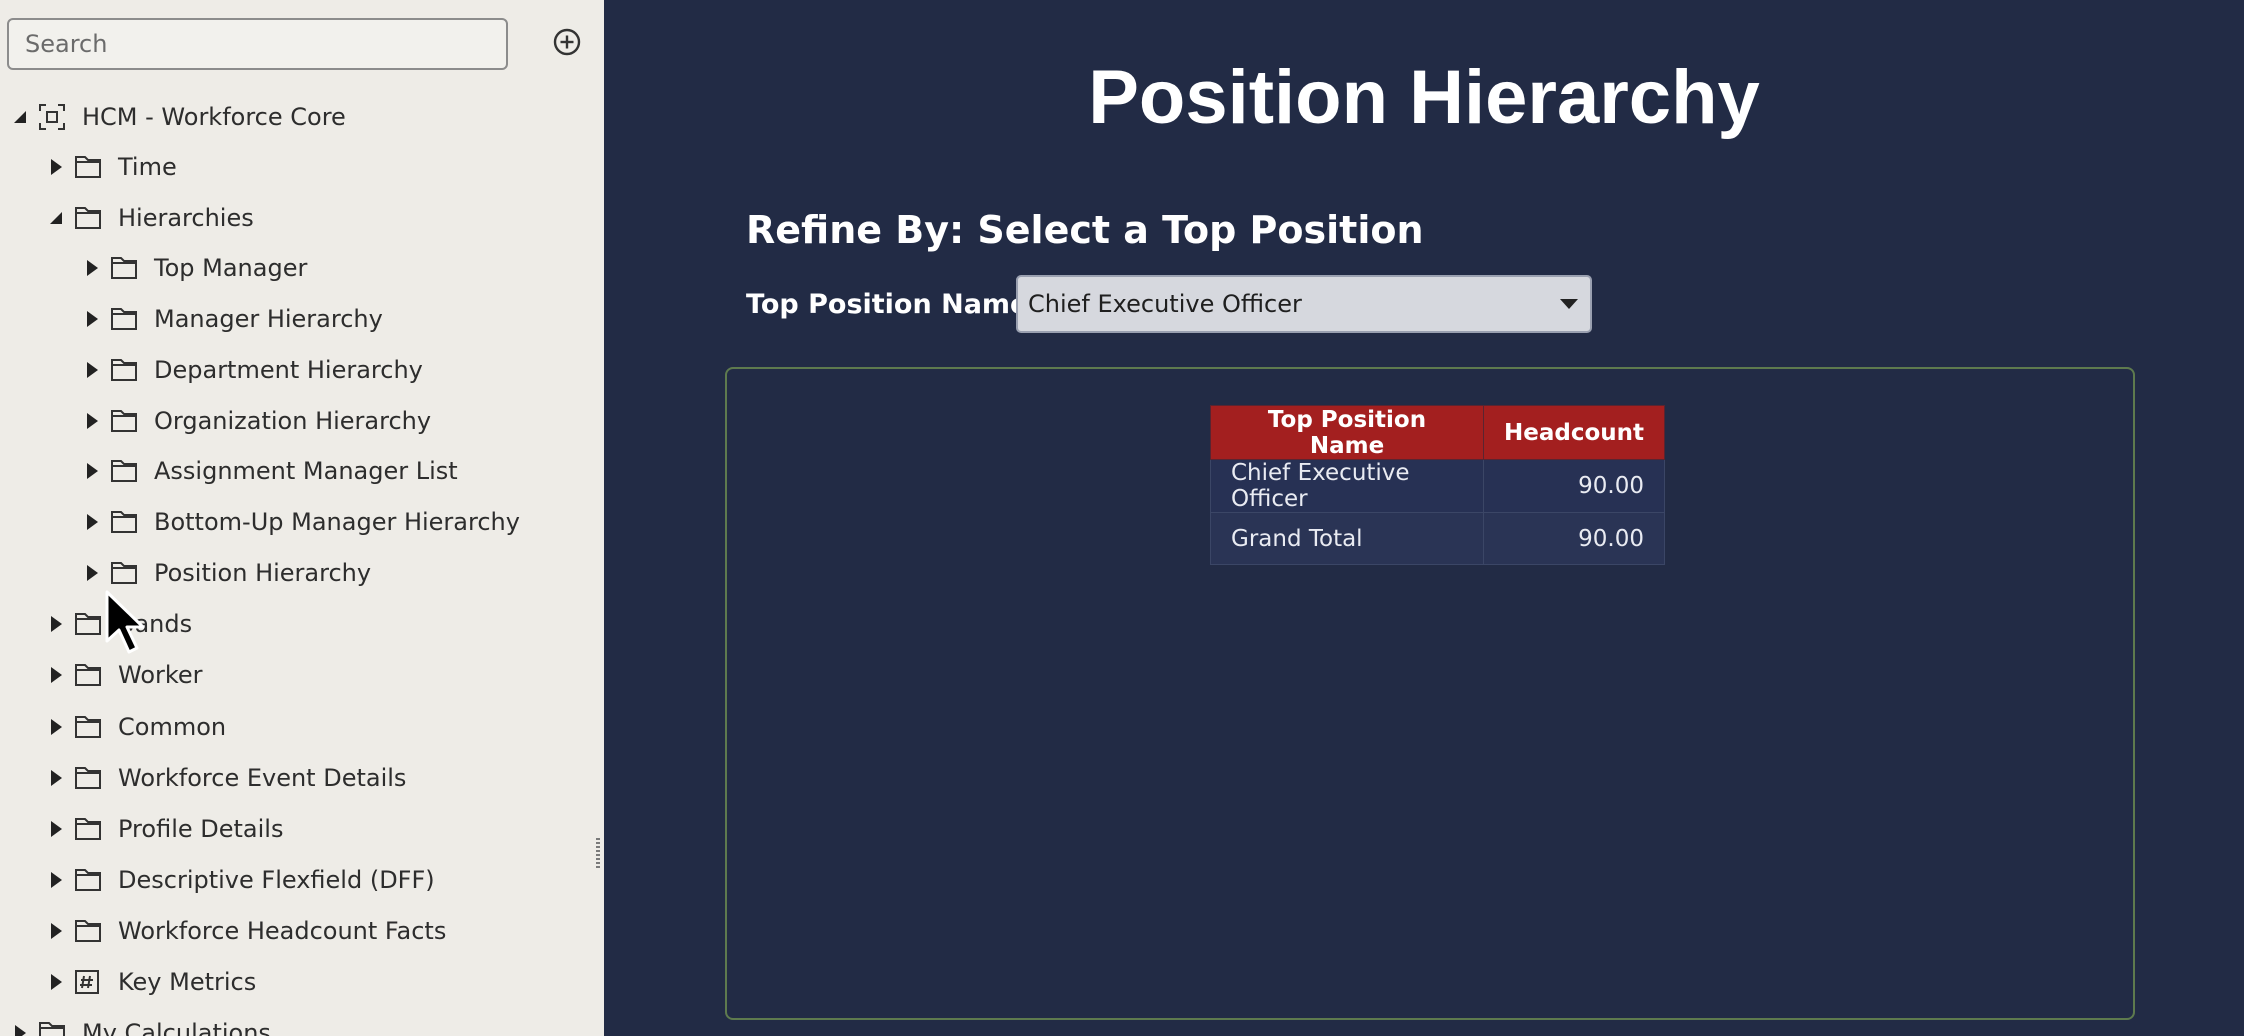  I want to click on chevron-down-icon, so click(1569, 304).